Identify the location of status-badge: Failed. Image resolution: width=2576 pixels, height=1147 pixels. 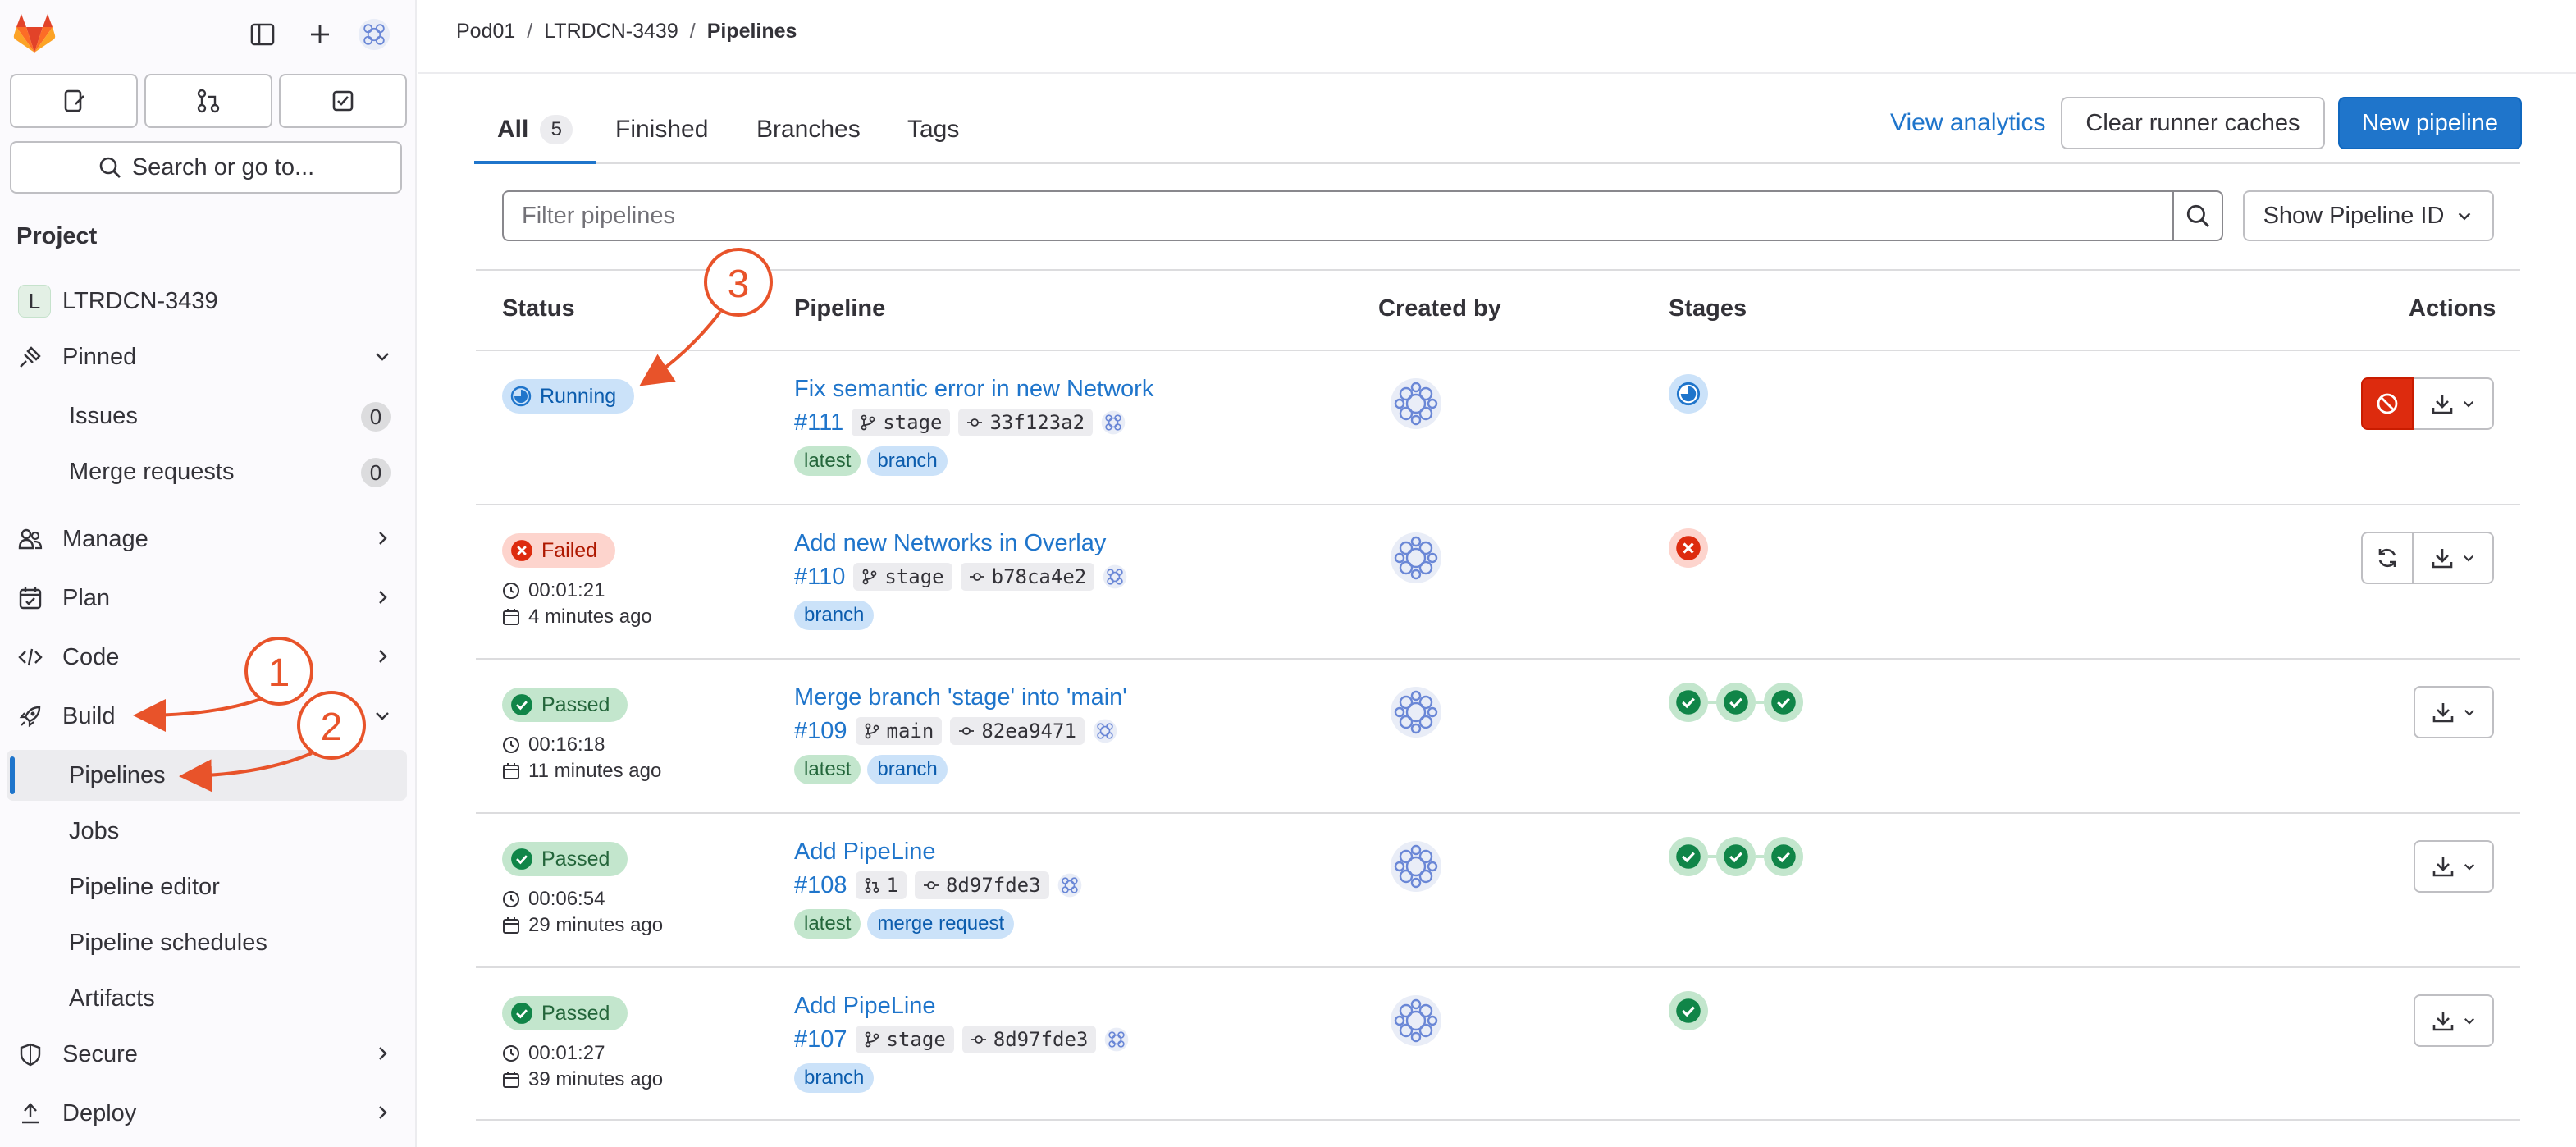
(559, 550).